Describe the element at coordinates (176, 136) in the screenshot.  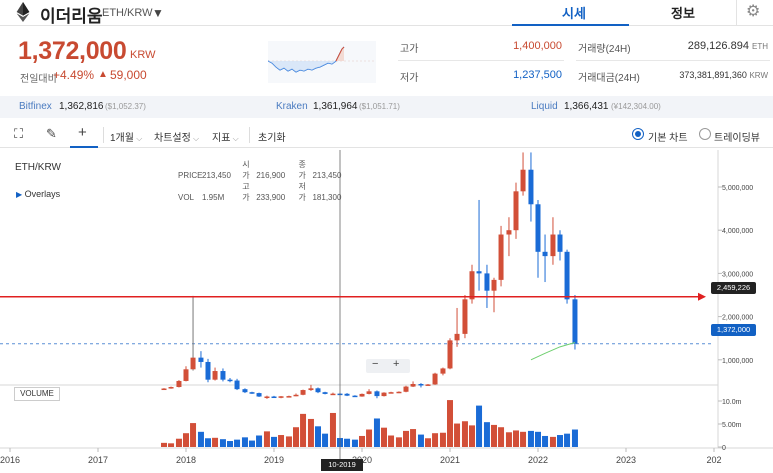
I see `chart-settings-menu: 차트설정 ⌵` at that location.